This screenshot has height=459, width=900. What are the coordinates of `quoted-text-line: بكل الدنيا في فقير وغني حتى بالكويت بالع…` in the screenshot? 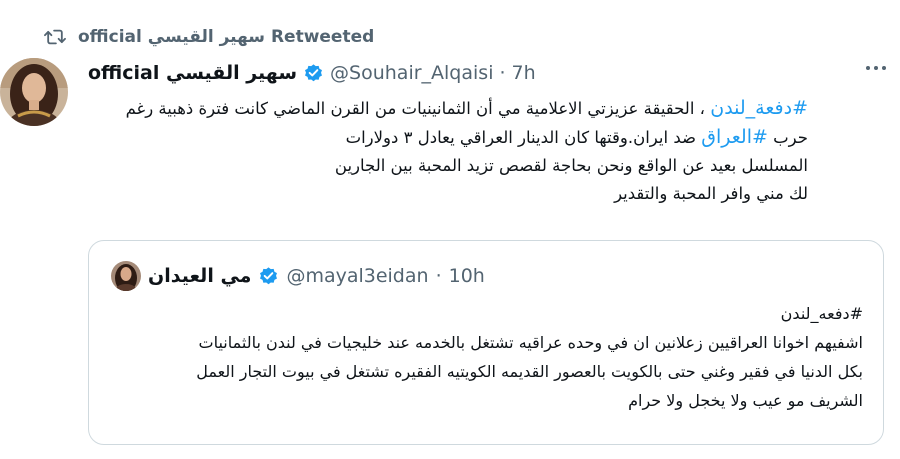 It's located at (529, 371).